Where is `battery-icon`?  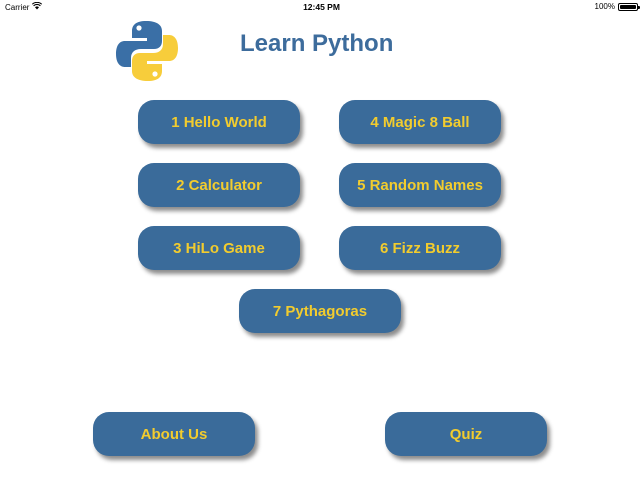 battery-icon is located at coordinates (629, 6).